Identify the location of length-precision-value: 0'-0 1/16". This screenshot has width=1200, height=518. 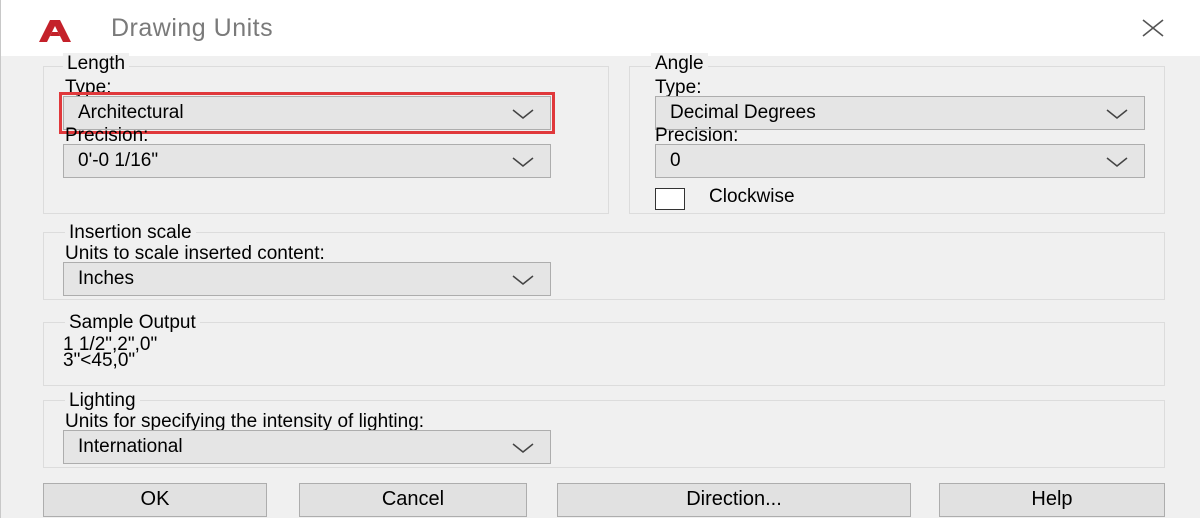
(118, 160).